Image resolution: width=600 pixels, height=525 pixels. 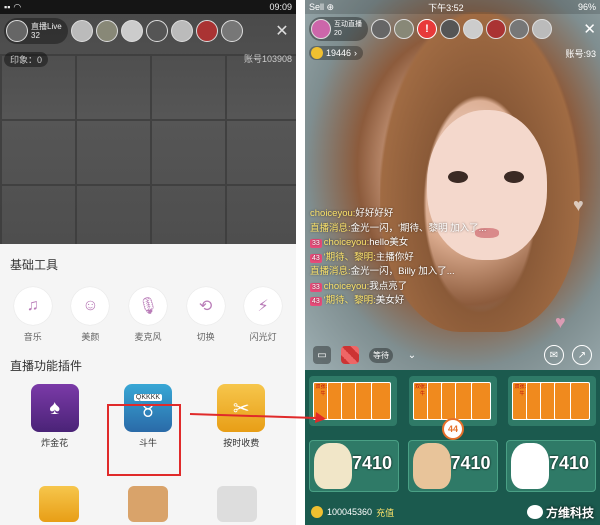 I want to click on tool-label: 音乐, so click(x=32, y=337).